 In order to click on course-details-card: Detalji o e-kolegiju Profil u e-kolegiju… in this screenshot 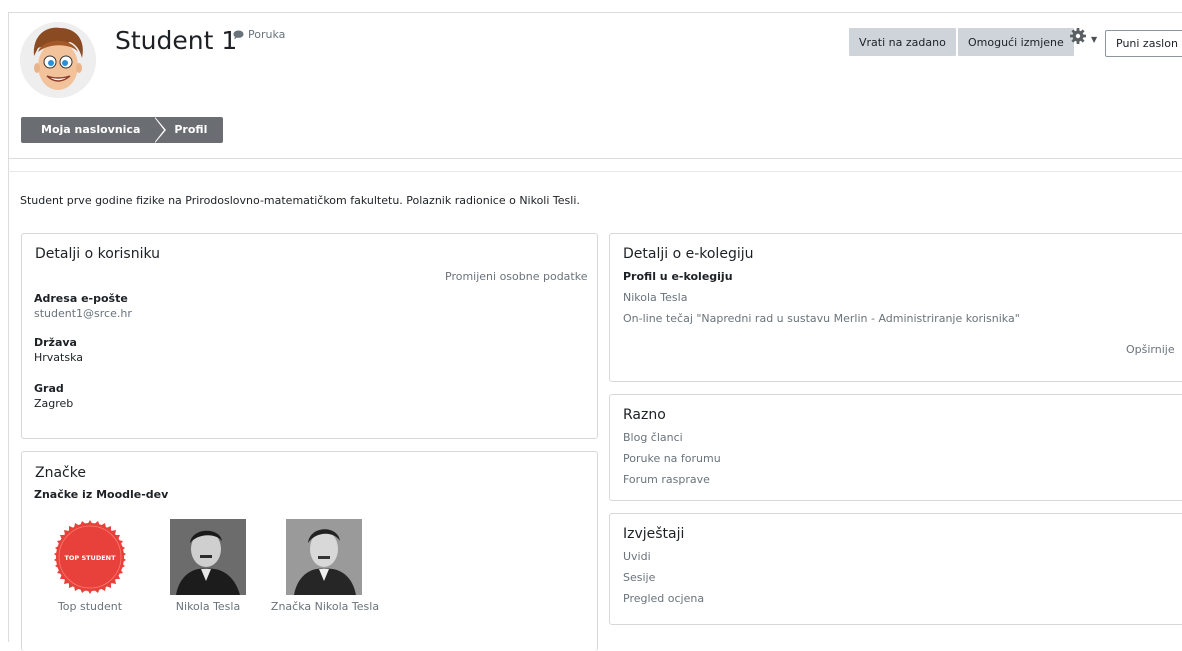, I will do `click(895, 307)`.